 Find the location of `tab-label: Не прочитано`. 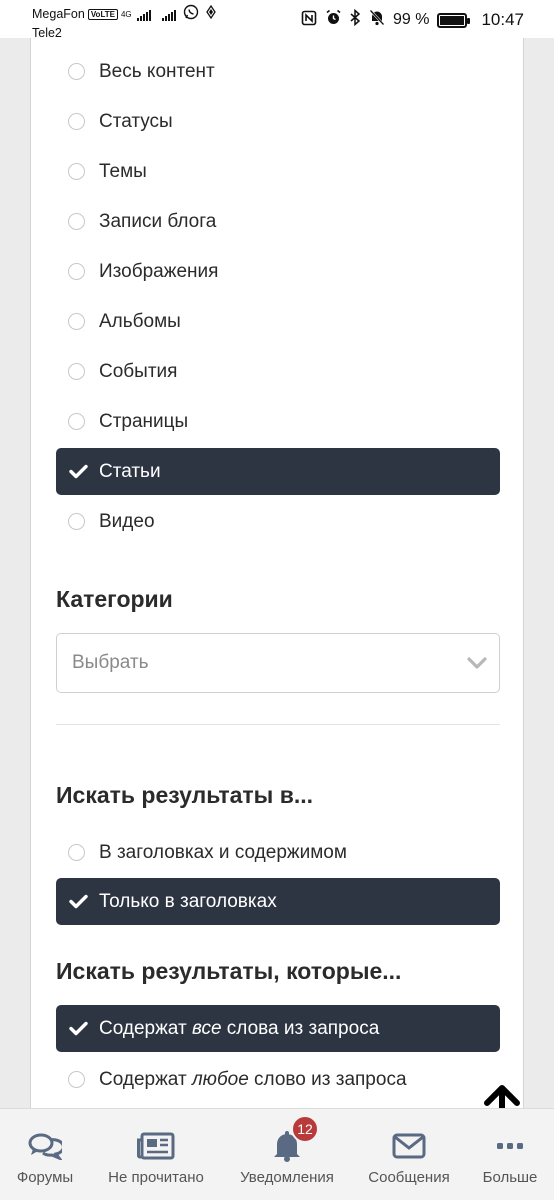

tab-label: Не прочитано is located at coordinates (156, 1177).